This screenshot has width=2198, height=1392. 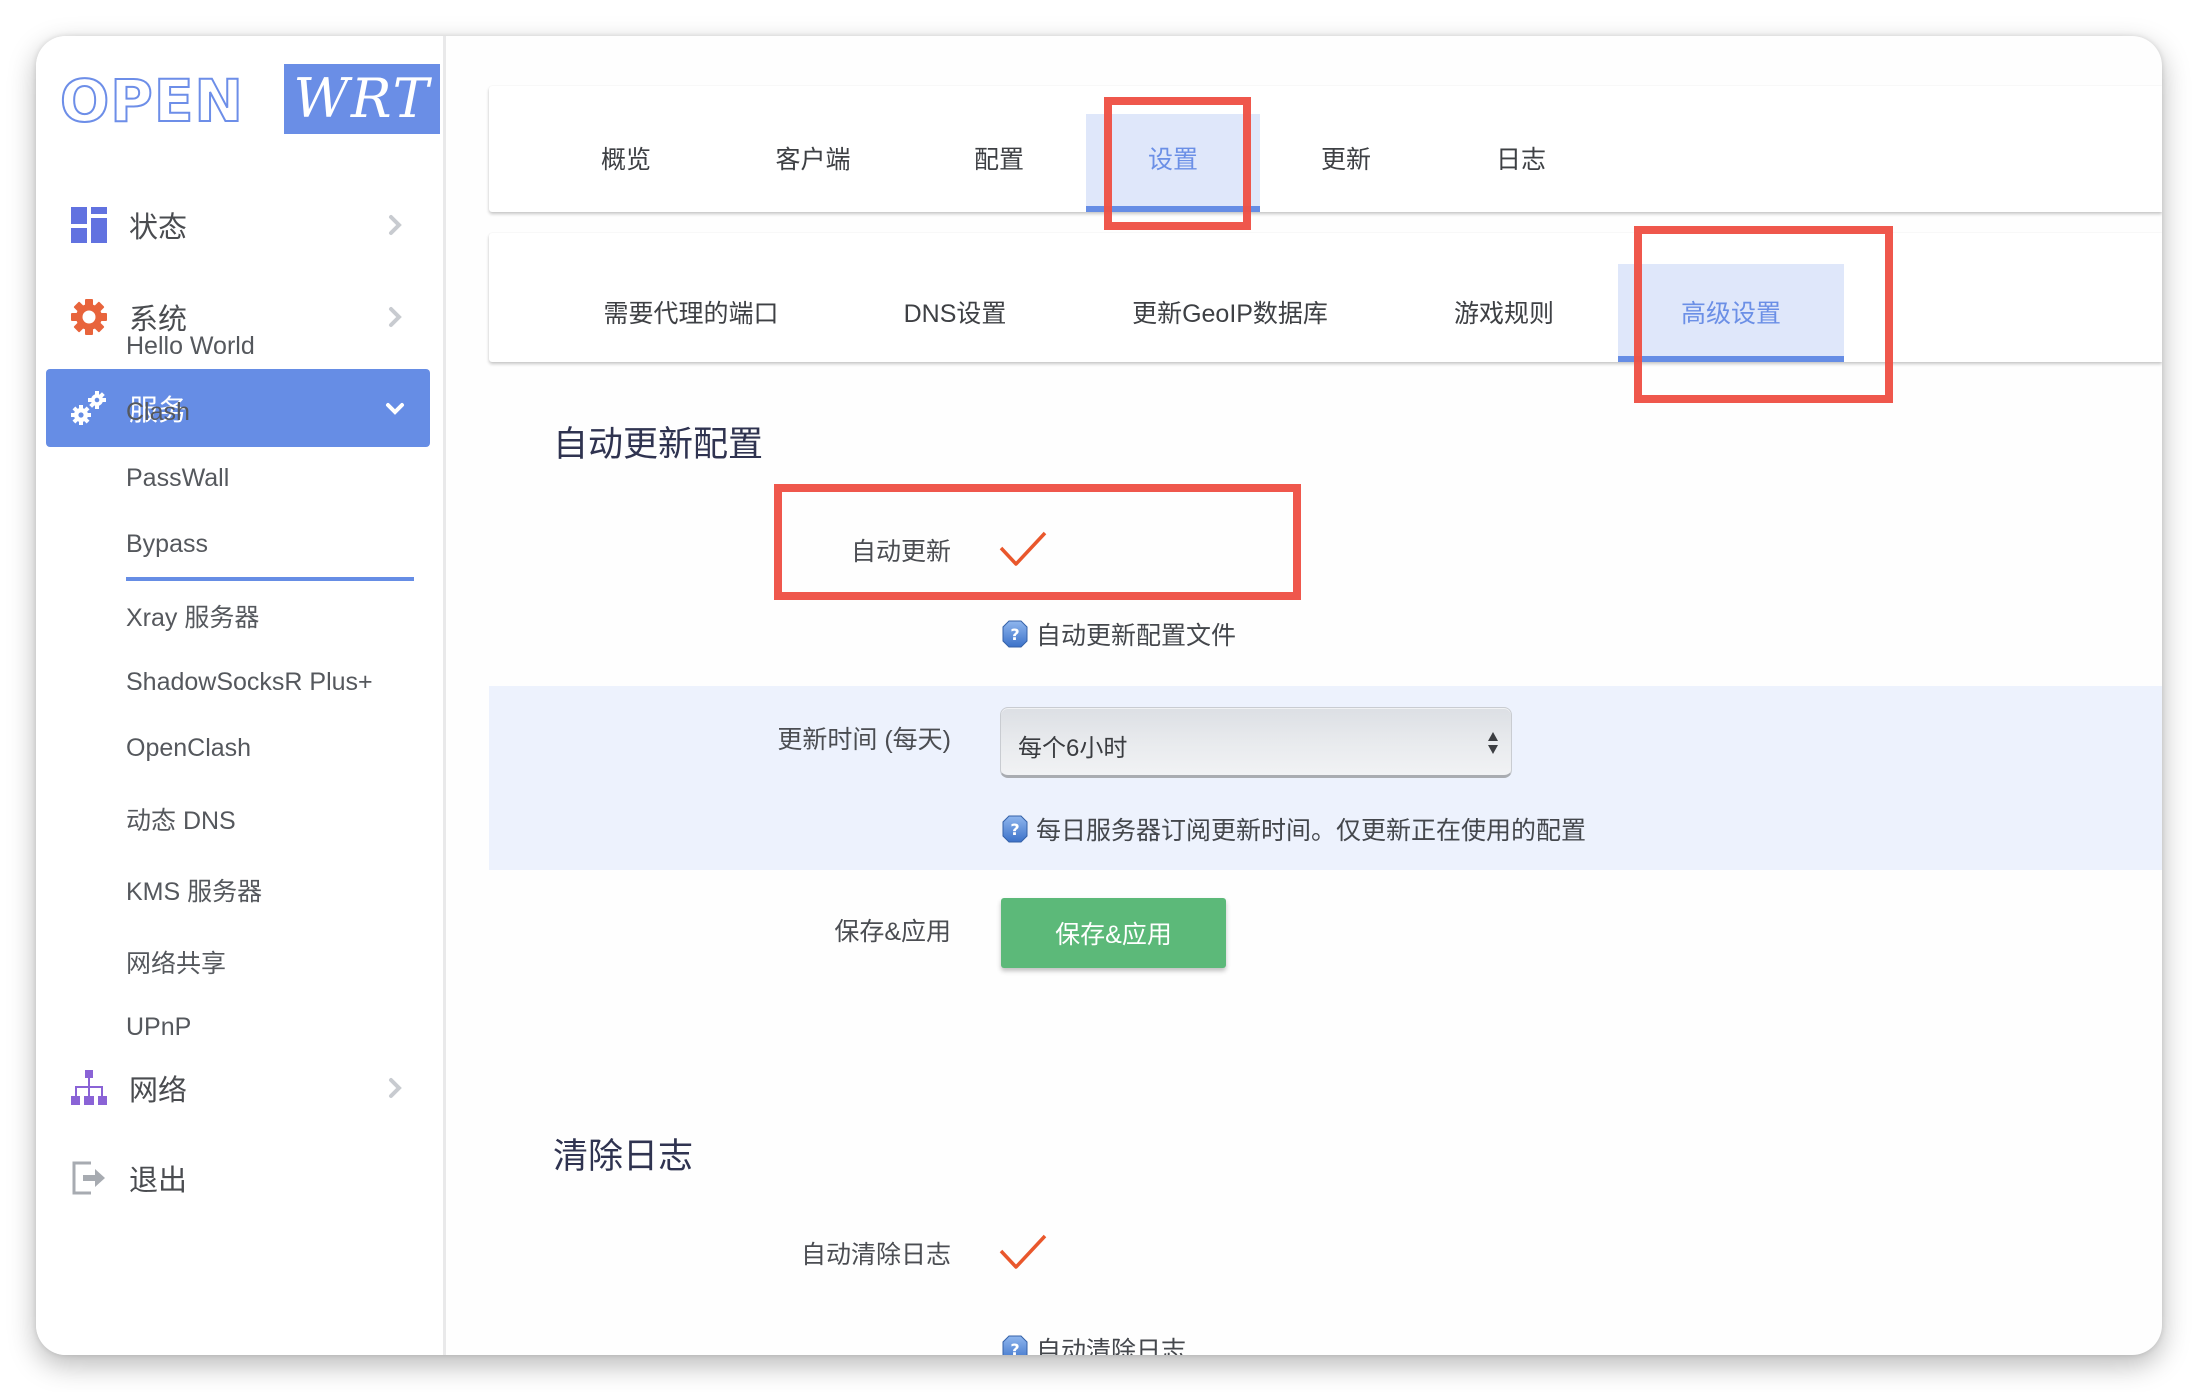 What do you see at coordinates (626, 158) in the screenshot?
I see `tab-overview: 概览` at bounding box center [626, 158].